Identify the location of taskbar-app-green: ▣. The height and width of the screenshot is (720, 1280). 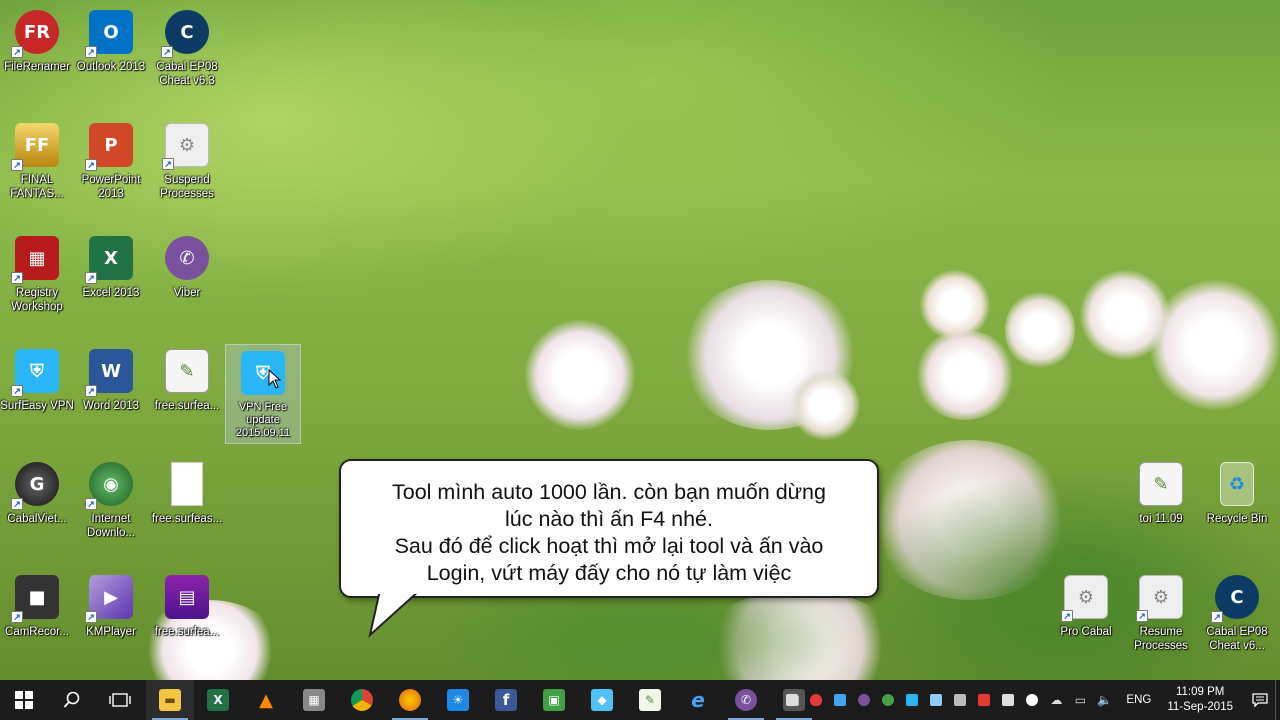
(554, 700).